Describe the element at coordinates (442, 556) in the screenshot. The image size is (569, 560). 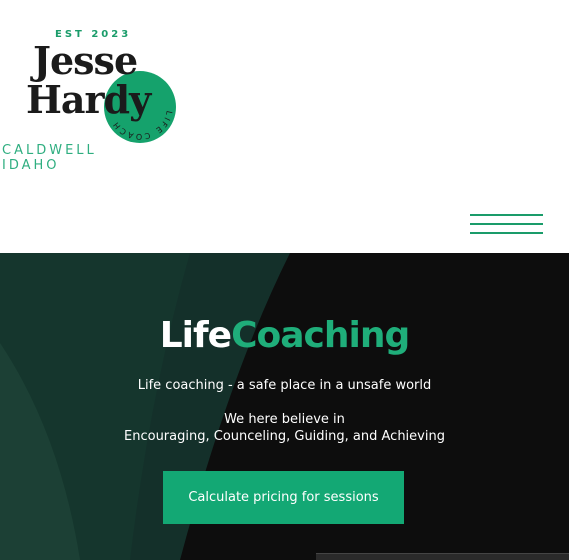
I see `bottom-overlay-bar` at that location.